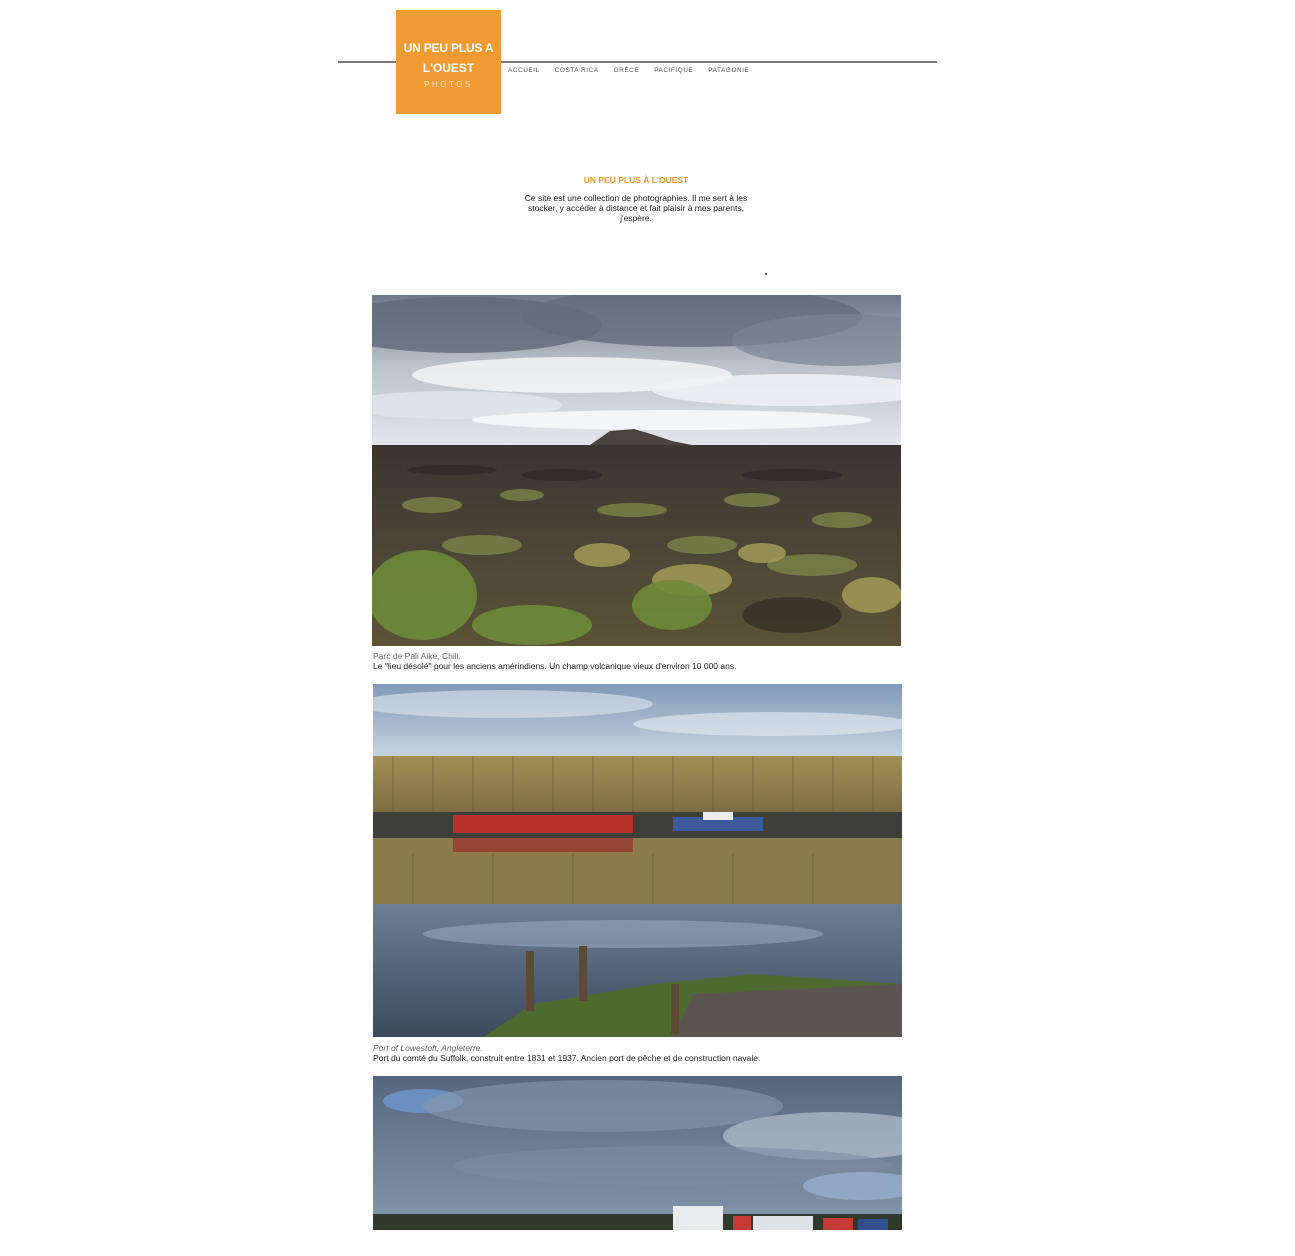 This screenshot has height=1256, width=1295. Describe the element at coordinates (577, 73) in the screenshot. I see `nav-item-costa-rica: COSTA RICA` at that location.